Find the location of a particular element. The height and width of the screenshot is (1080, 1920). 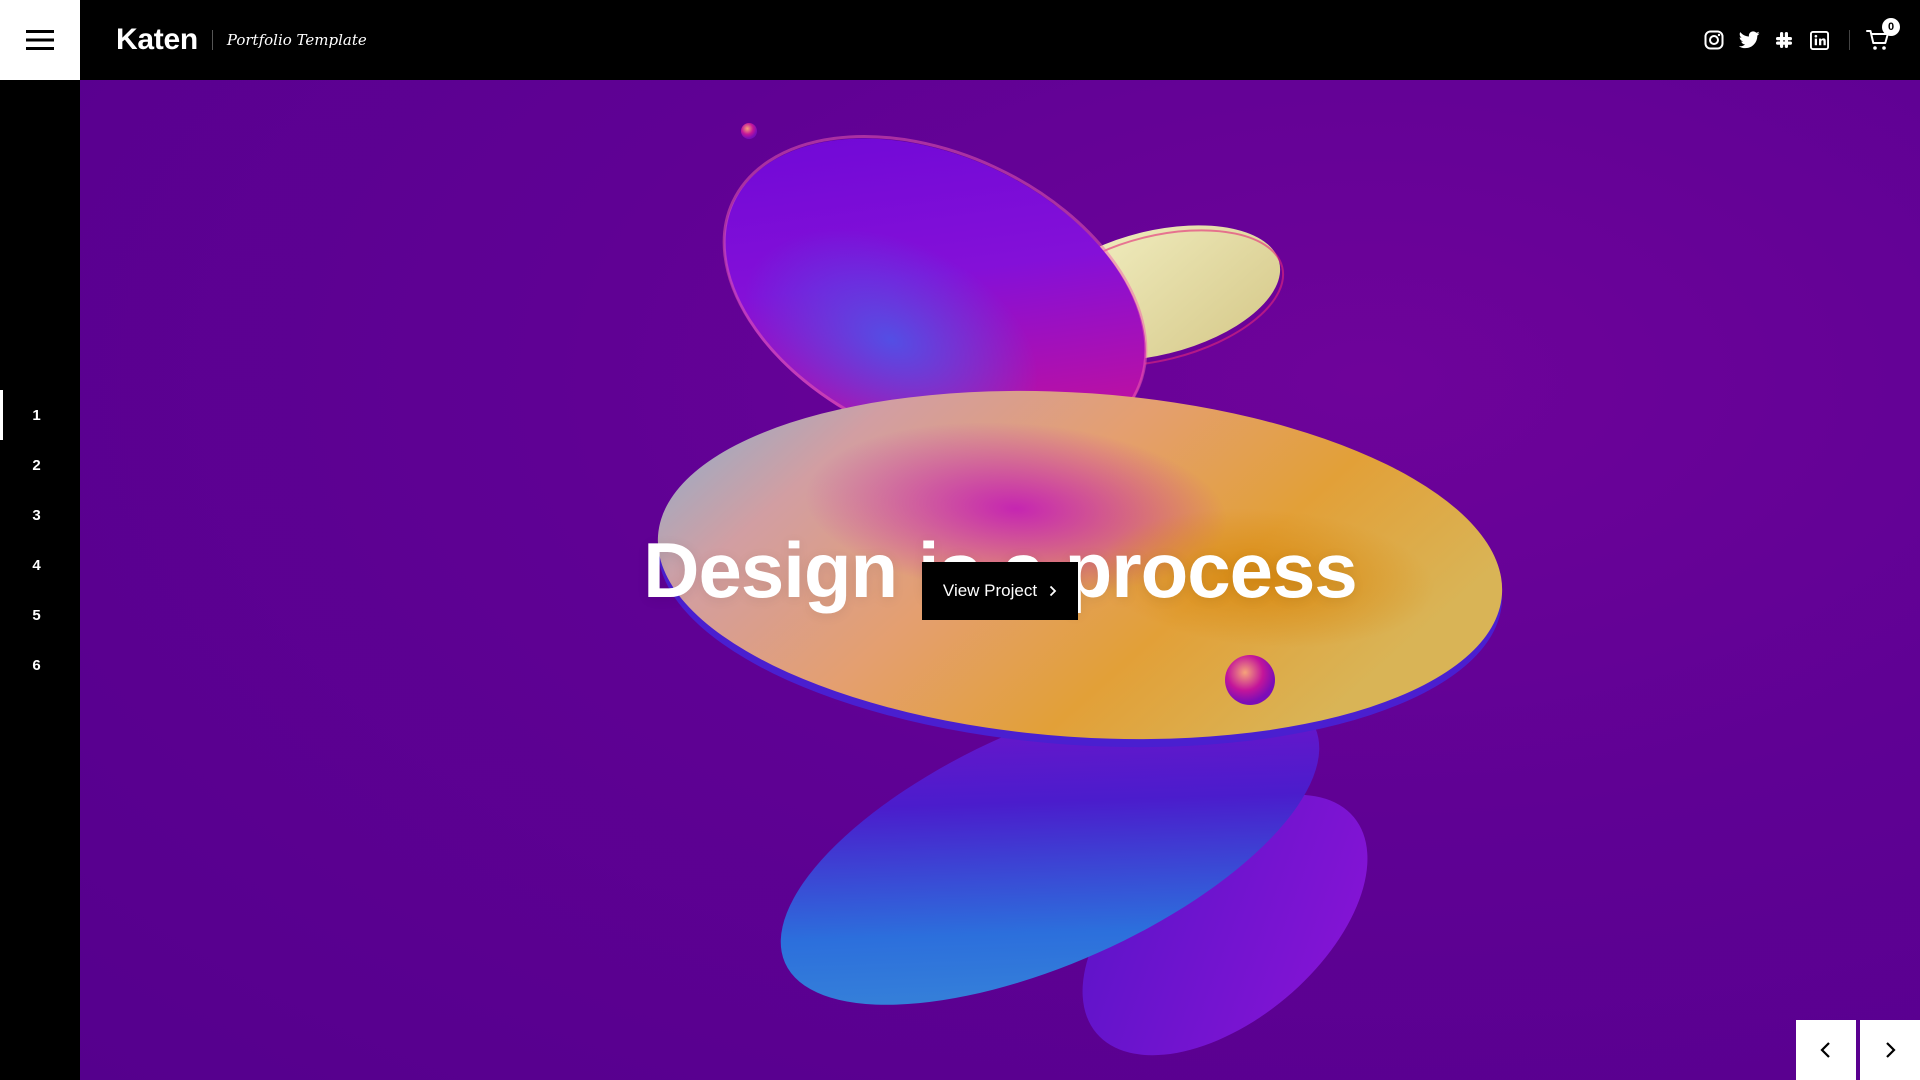

slide-number-5: 5 is located at coordinates (36, 615).